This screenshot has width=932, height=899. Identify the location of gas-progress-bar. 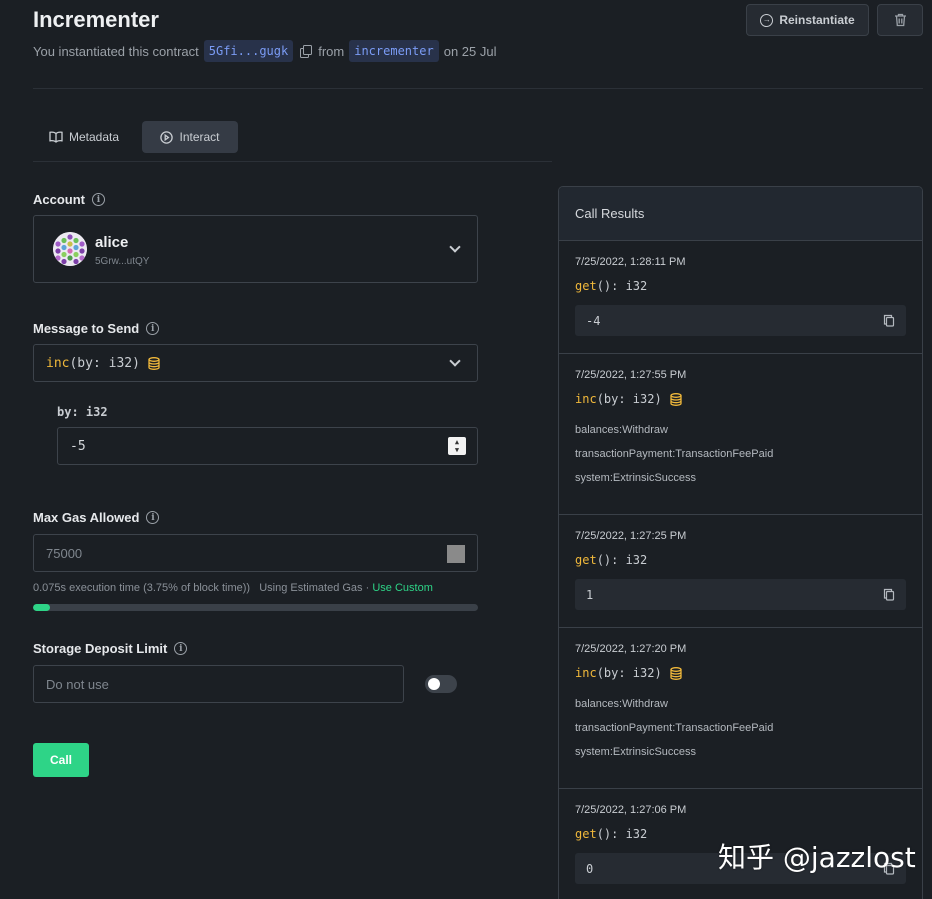
(255, 607).